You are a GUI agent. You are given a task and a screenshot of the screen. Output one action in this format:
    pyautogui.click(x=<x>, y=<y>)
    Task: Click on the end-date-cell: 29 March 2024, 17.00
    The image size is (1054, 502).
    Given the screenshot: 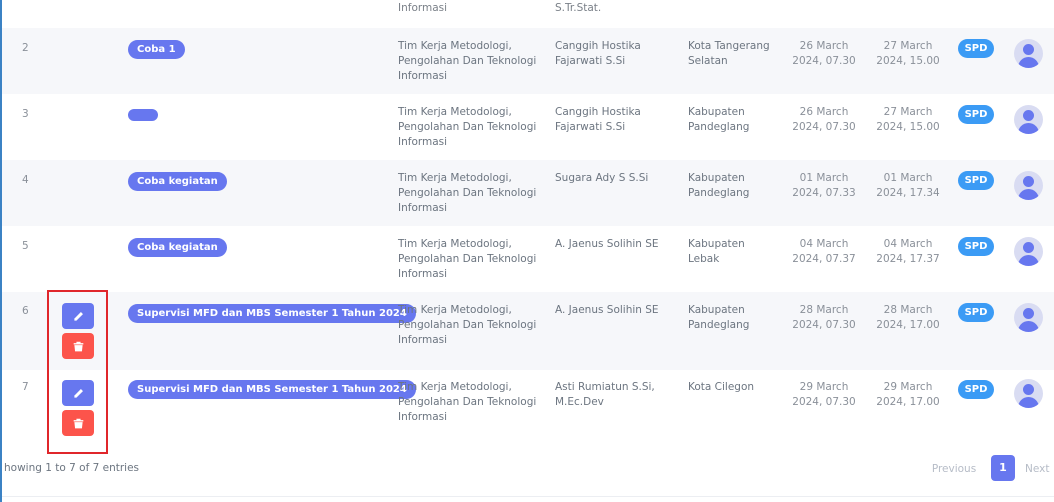 What is the action you would take?
    pyautogui.click(x=908, y=394)
    